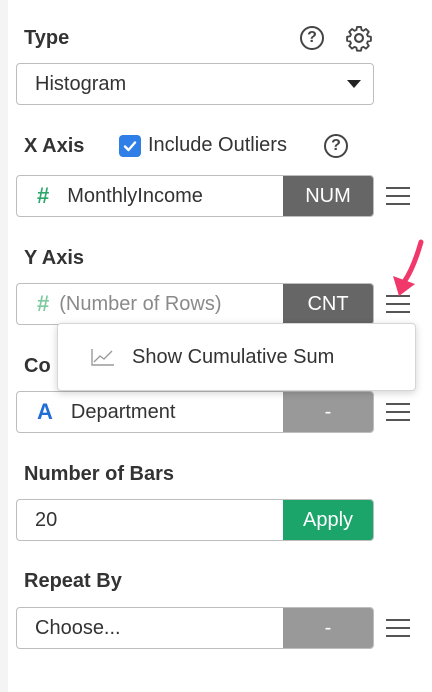 The width and height of the screenshot is (432, 692). Describe the element at coordinates (398, 628) in the screenshot. I see `repeat-by-menu-icon` at that location.